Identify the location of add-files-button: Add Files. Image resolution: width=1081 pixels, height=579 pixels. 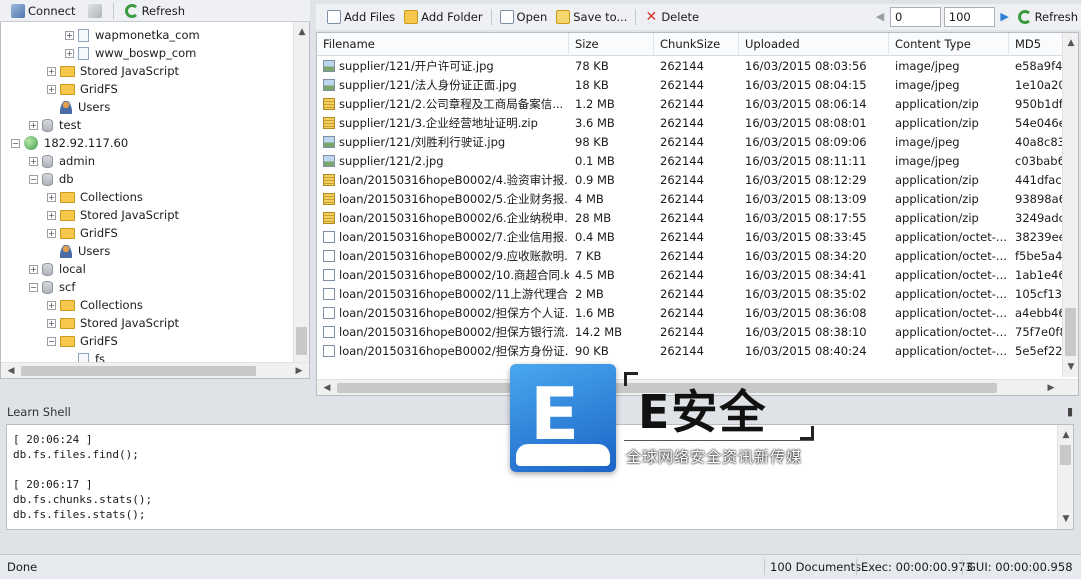
(361, 17).